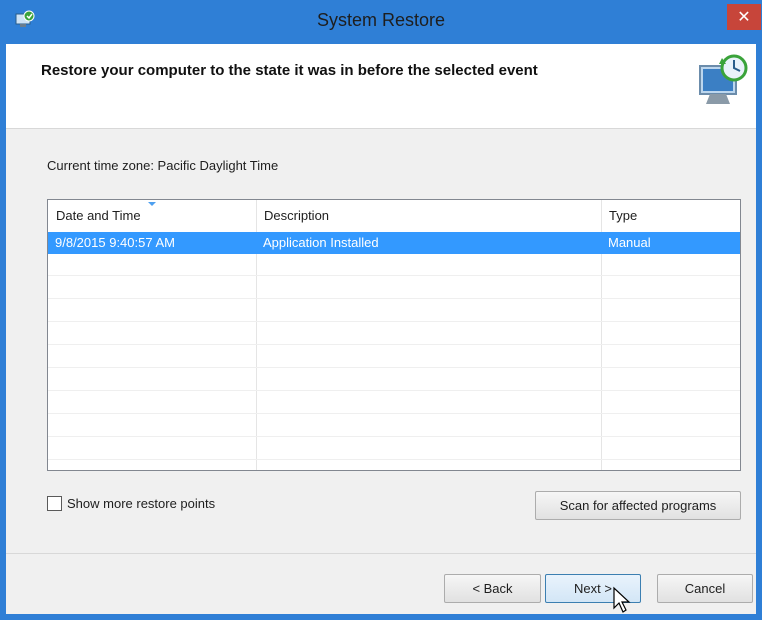 This screenshot has height=620, width=762. What do you see at coordinates (152, 204) in the screenshot?
I see `sort-indicator-icon` at bounding box center [152, 204].